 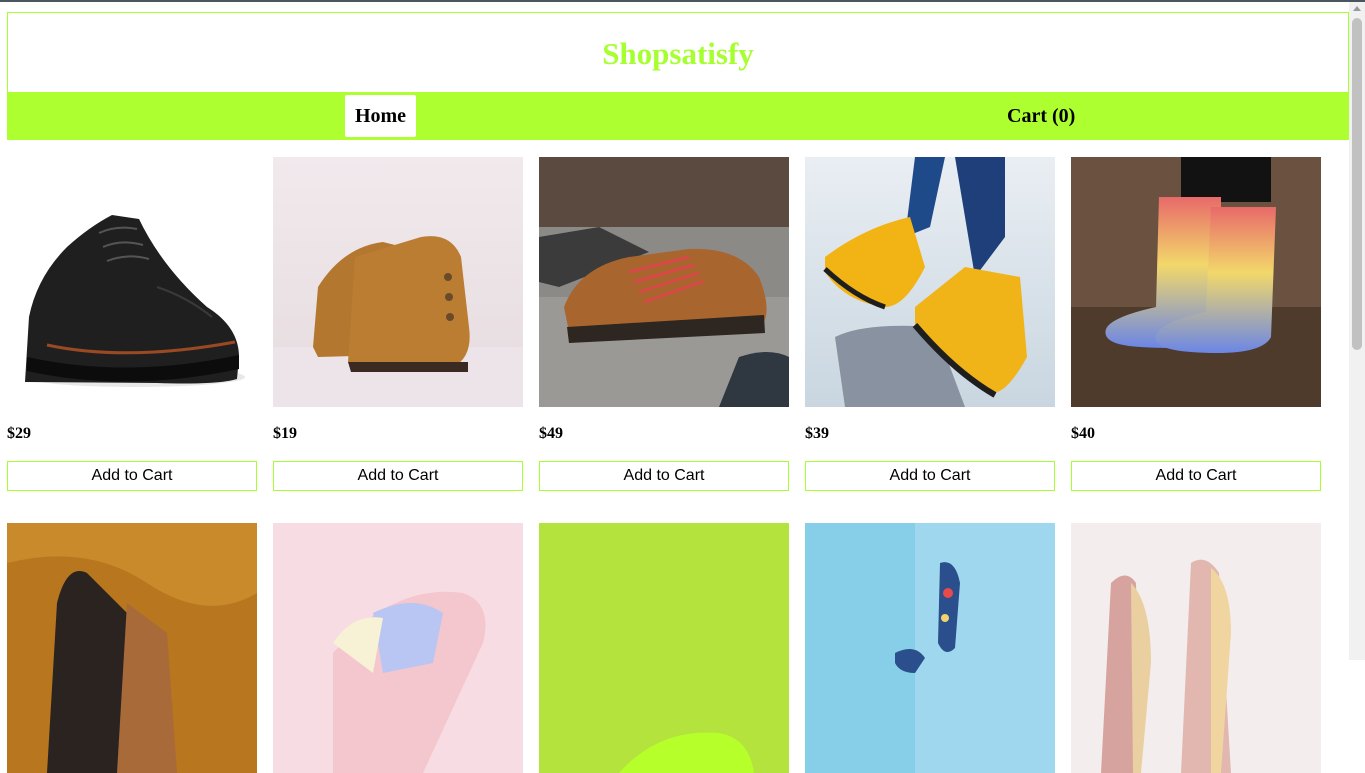 I want to click on product-image-green-sneaker, so click(x=664, y=648).